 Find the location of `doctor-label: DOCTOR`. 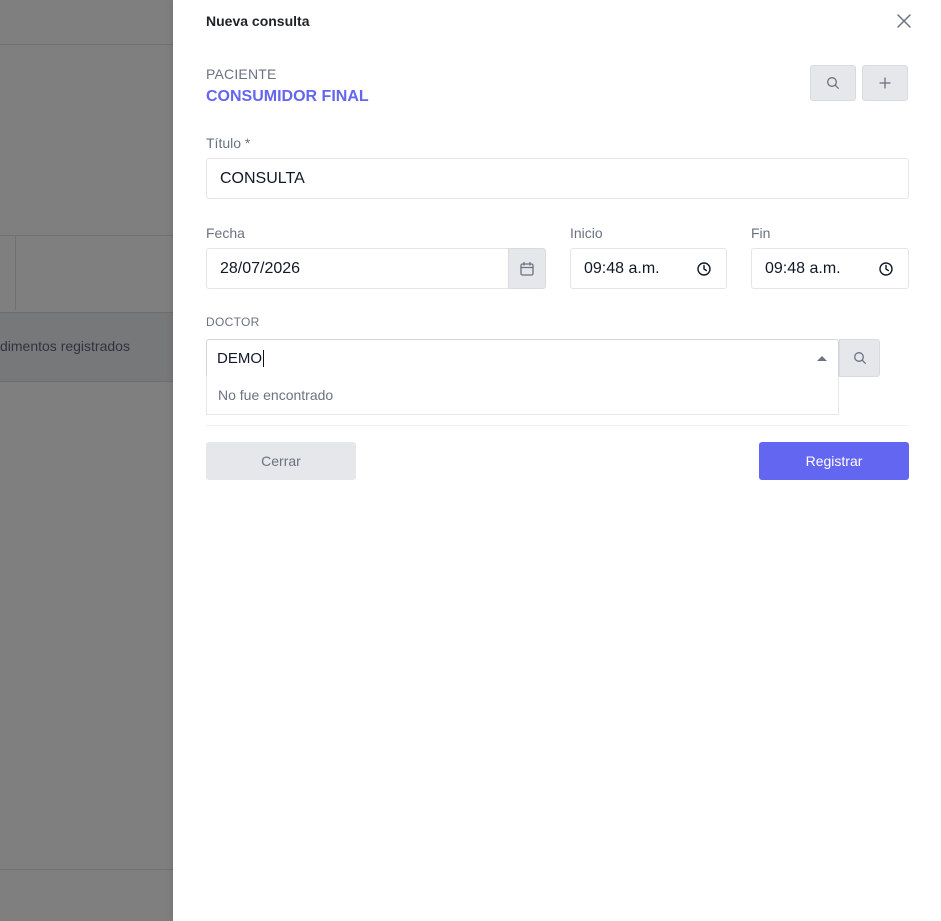

doctor-label: DOCTOR is located at coordinates (233, 322).